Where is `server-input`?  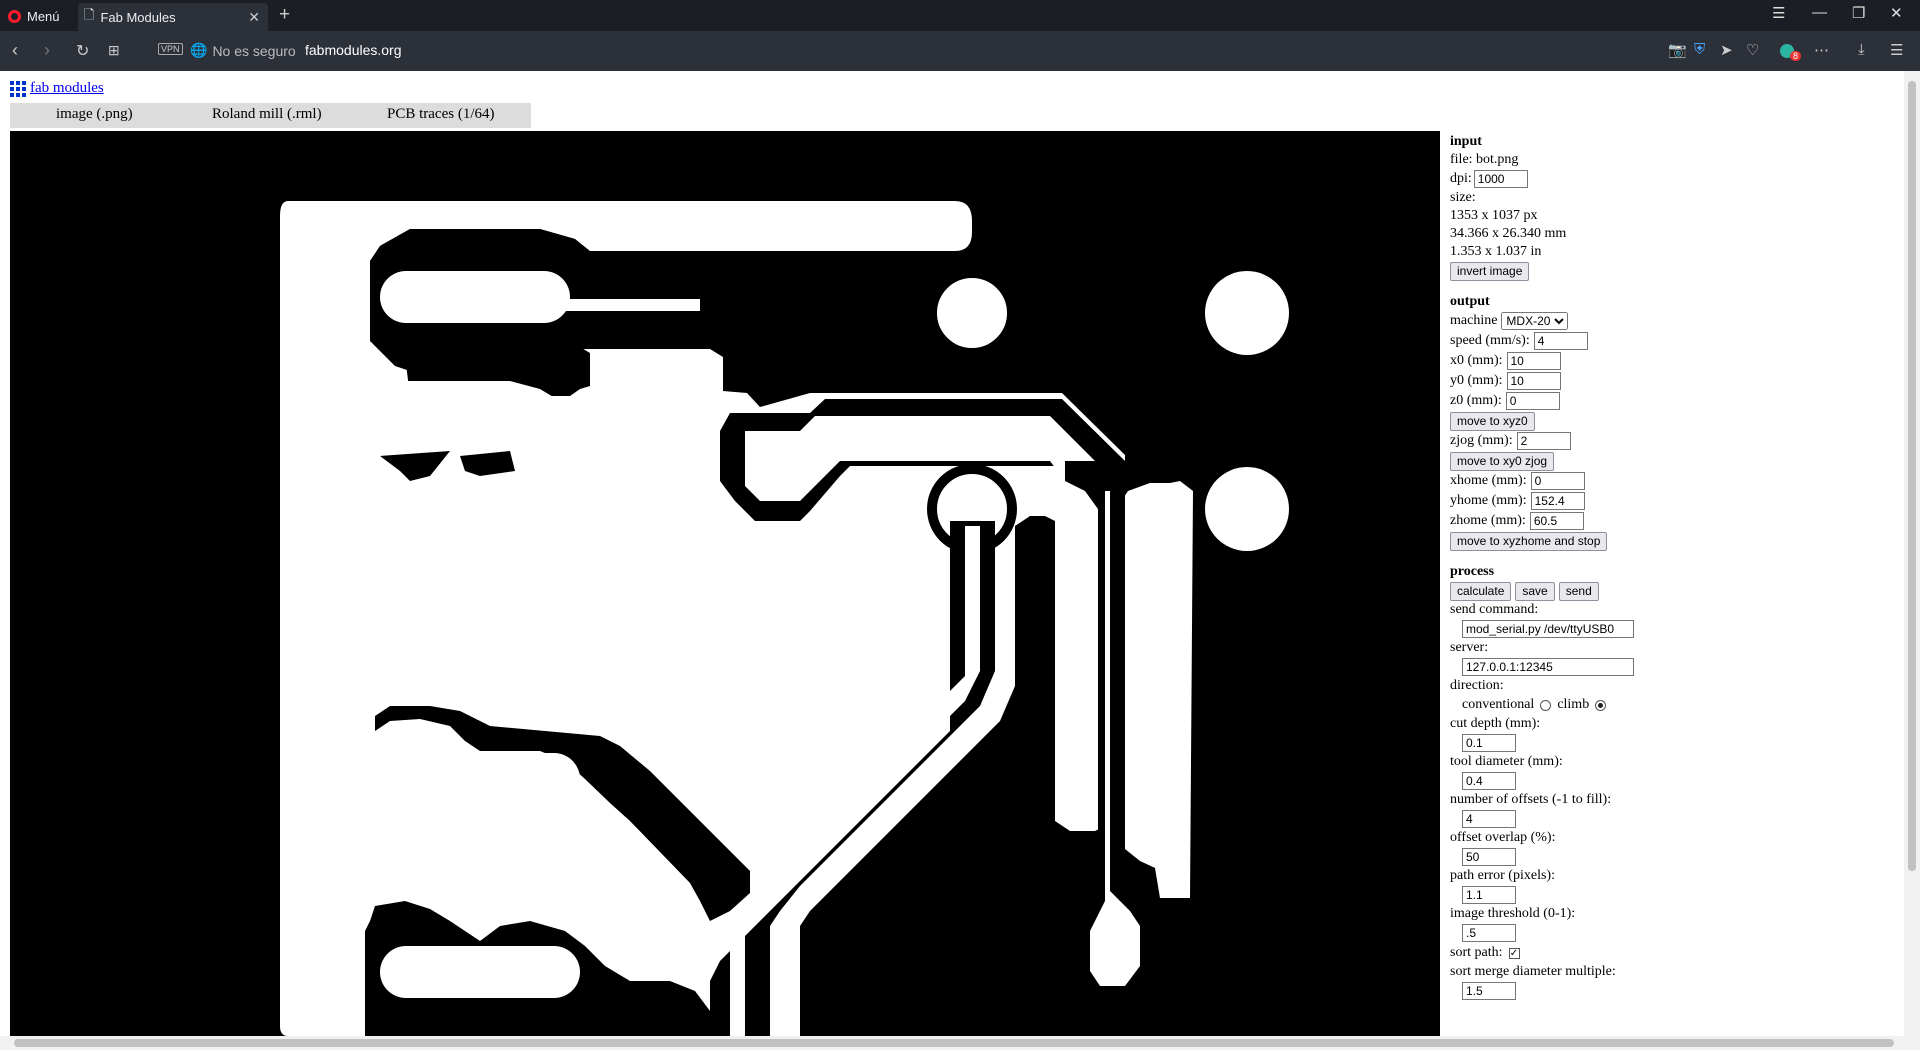
server-input is located at coordinates (1548, 667).